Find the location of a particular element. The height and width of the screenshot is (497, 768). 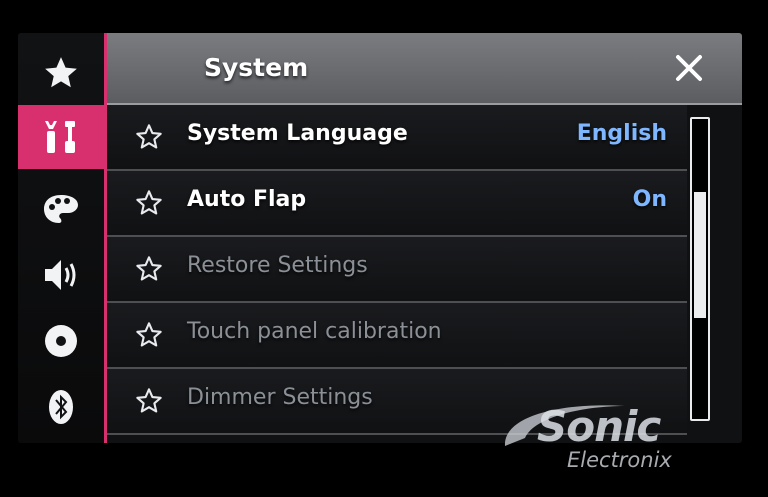

page-title: System is located at coordinates (256, 67).